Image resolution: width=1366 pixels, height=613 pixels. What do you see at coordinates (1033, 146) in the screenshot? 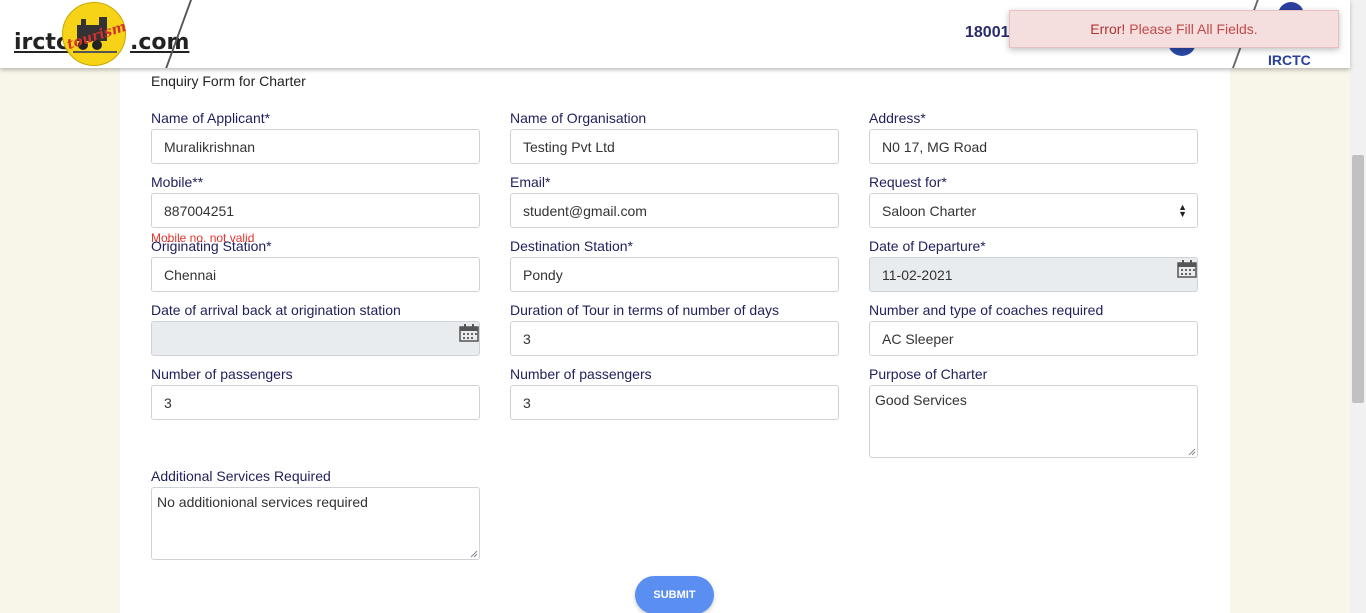
I see `address-input: N0 17, MG Road` at bounding box center [1033, 146].